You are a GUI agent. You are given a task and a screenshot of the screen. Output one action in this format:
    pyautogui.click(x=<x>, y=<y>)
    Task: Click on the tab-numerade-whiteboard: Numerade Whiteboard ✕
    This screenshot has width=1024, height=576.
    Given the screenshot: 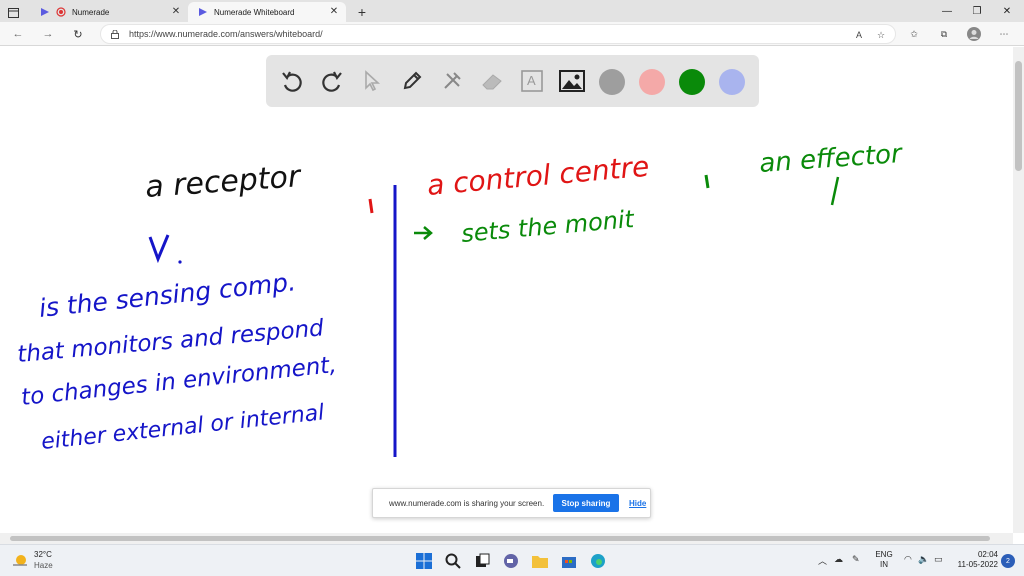 What is the action you would take?
    pyautogui.click(x=267, y=12)
    